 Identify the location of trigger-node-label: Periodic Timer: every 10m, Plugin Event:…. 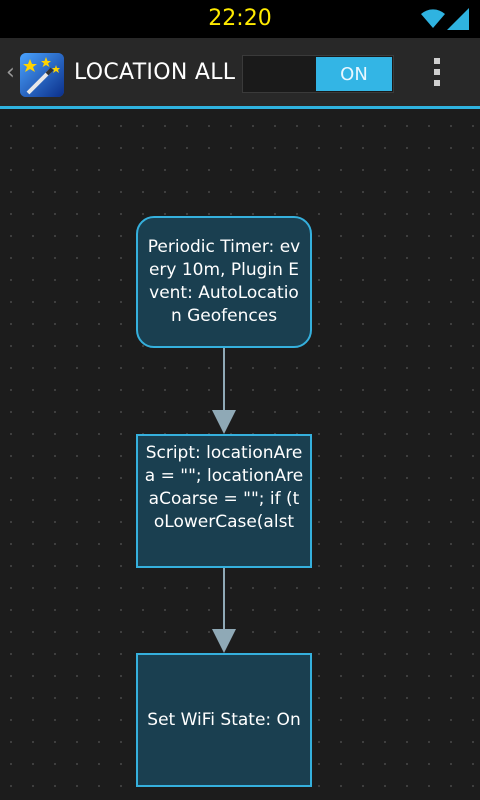
(224, 281).